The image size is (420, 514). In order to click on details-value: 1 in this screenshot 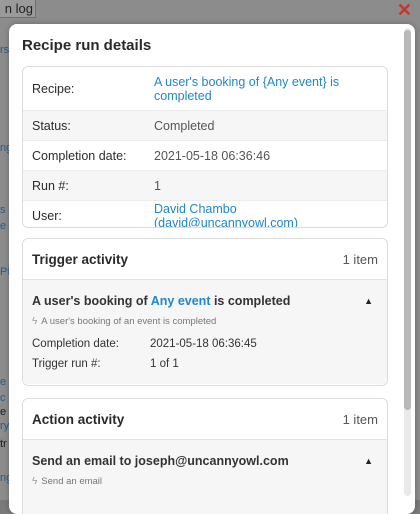, I will do `click(157, 185)`.